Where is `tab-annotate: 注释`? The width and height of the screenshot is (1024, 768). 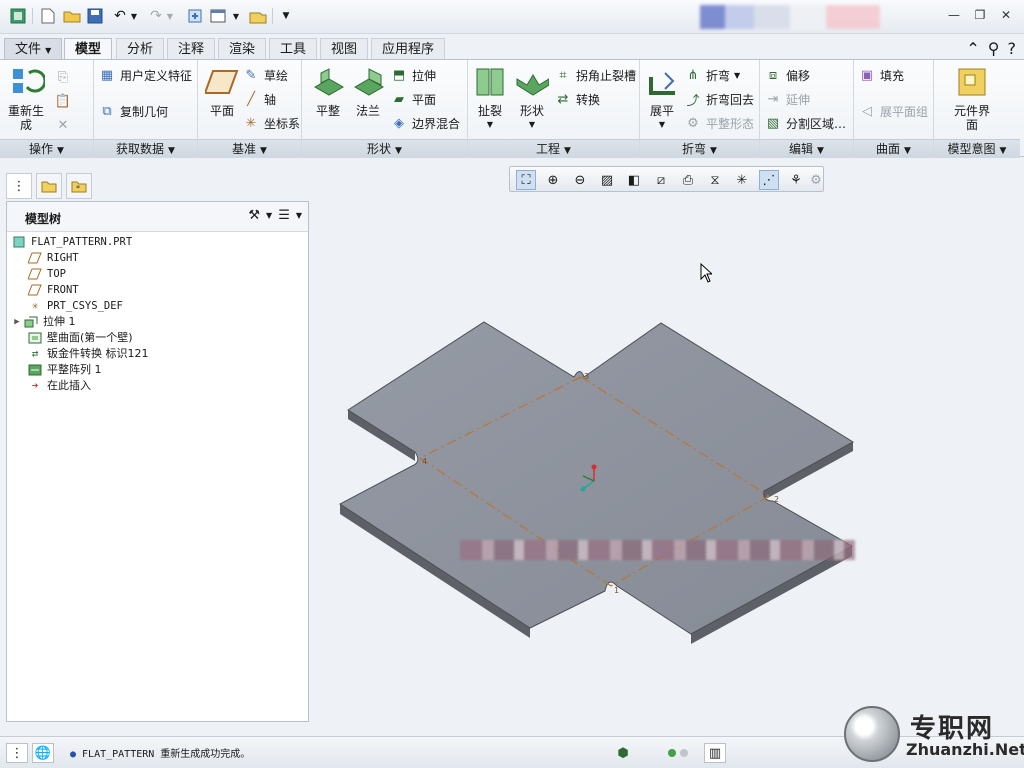
tab-annotate: 注释 is located at coordinates (191, 49).